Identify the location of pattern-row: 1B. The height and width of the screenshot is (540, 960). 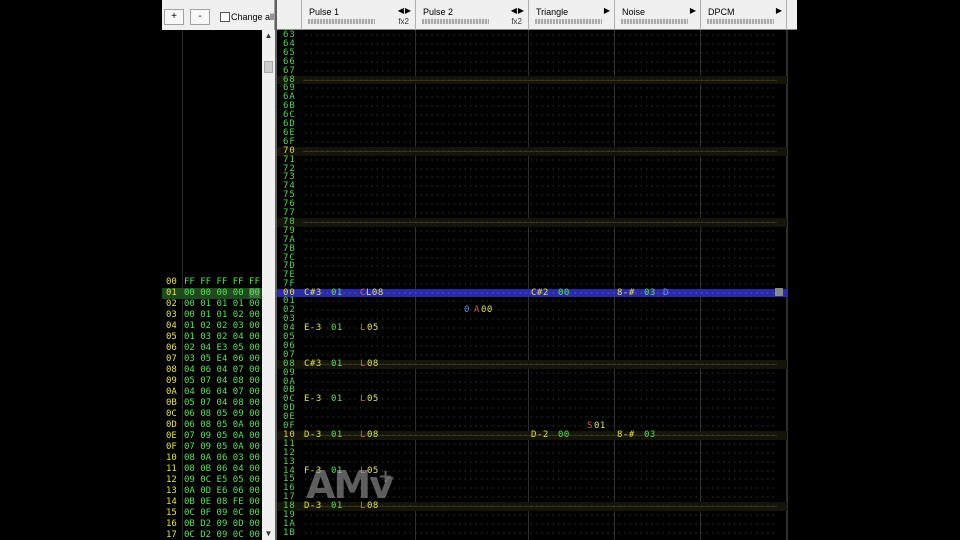
(532, 533).